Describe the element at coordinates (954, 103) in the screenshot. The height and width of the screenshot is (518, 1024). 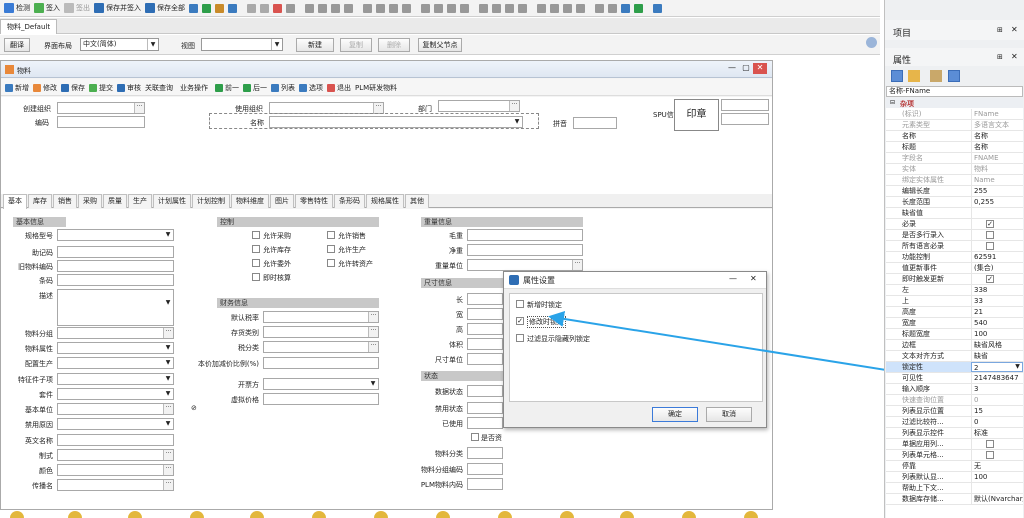
I see `category-row: ⊟ 杂项` at that location.